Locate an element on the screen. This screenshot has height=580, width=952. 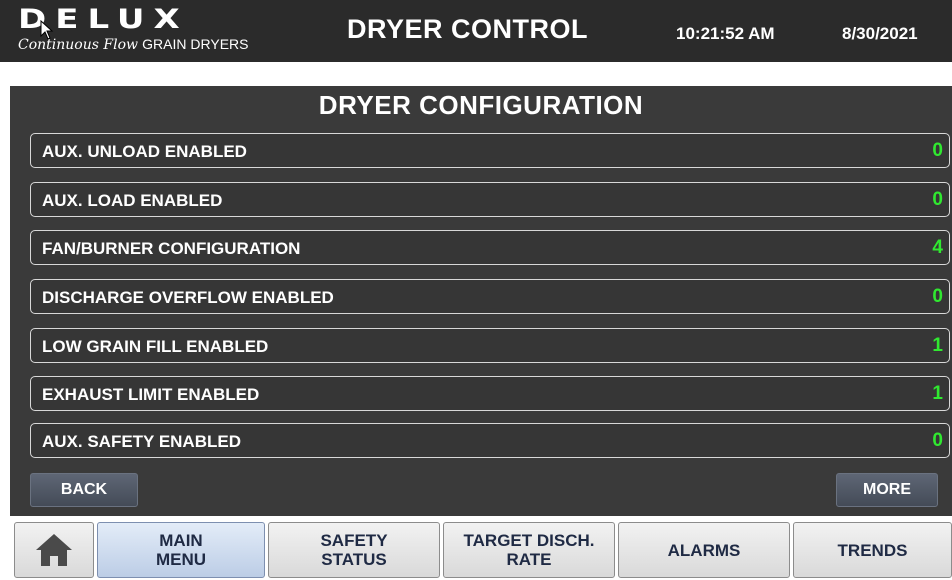
config-row-label: EXHAUST LIMIT ENABLED is located at coordinates (151, 394).